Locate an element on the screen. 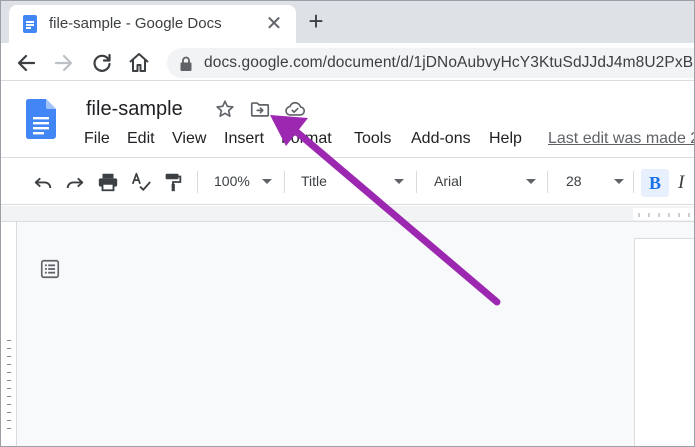  font-size-select: 28 is located at coordinates (574, 181).